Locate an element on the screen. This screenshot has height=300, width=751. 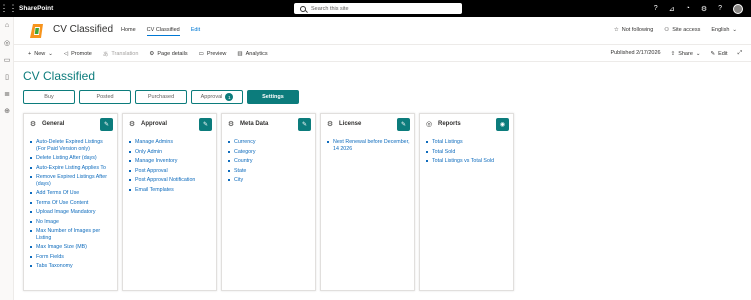
list-item: Category is located at coordinates (269, 152).